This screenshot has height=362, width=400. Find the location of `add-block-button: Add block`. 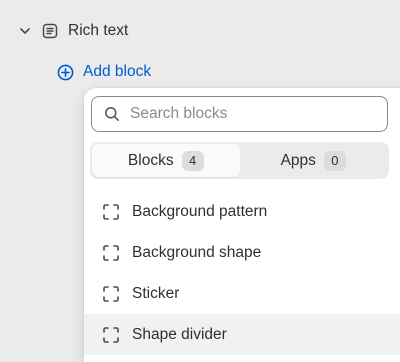

add-block-button: Add block is located at coordinates (104, 72).